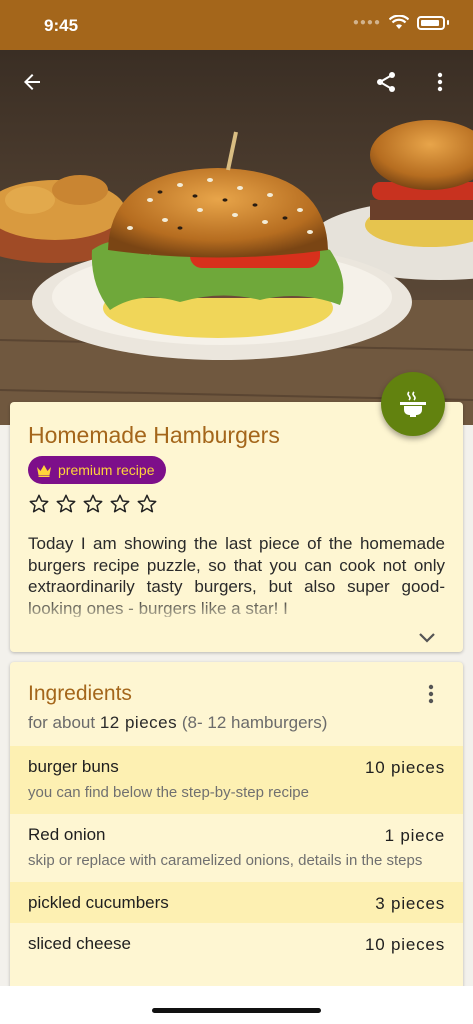 The width and height of the screenshot is (473, 1024). I want to click on start-cooking-fab, so click(413, 404).